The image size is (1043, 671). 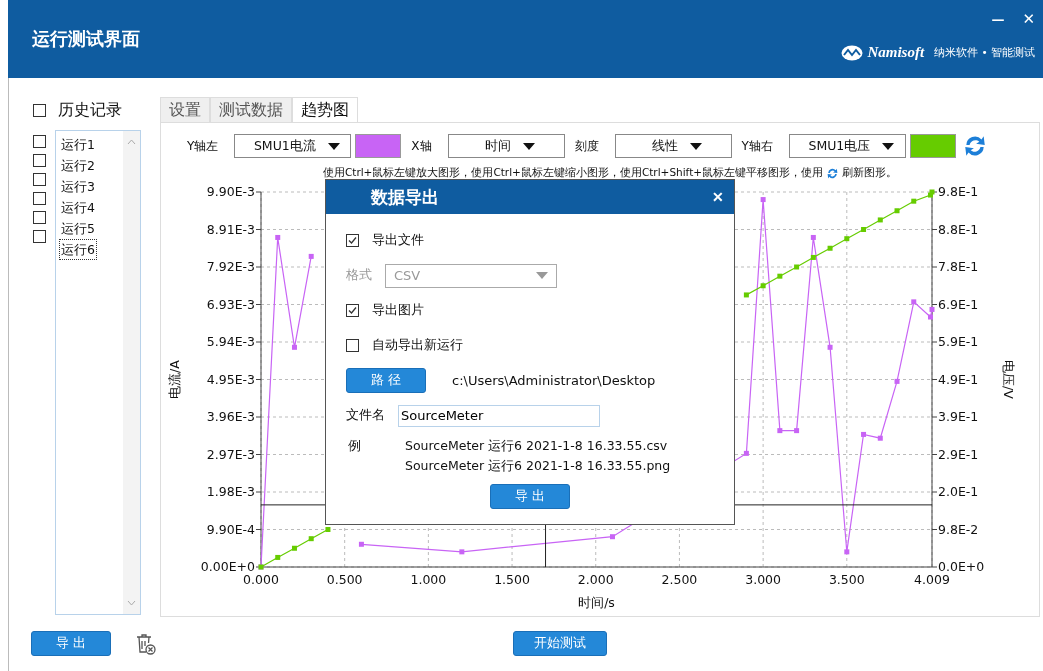 I want to click on dropdown: SMU1电压, so click(x=847, y=146).